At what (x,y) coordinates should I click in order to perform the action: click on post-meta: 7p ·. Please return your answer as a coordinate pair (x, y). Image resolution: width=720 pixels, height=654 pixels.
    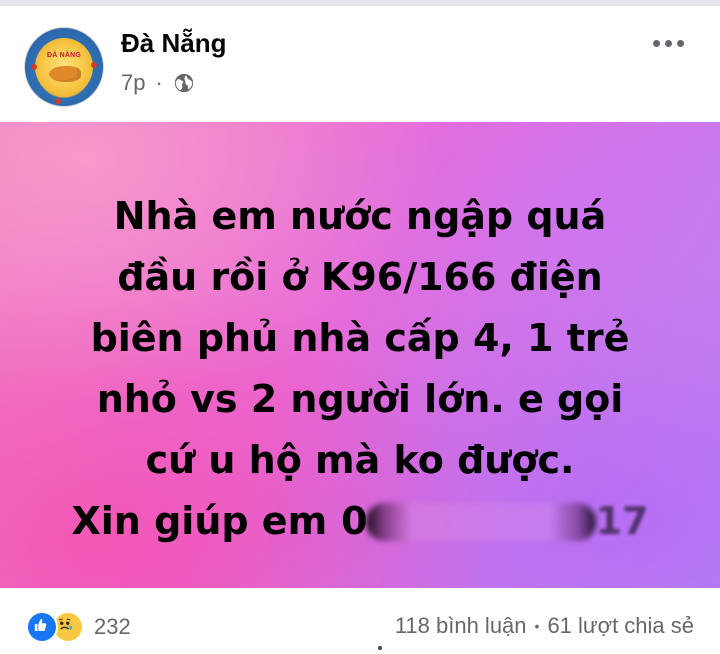
    Looking at the image, I should click on (158, 83).